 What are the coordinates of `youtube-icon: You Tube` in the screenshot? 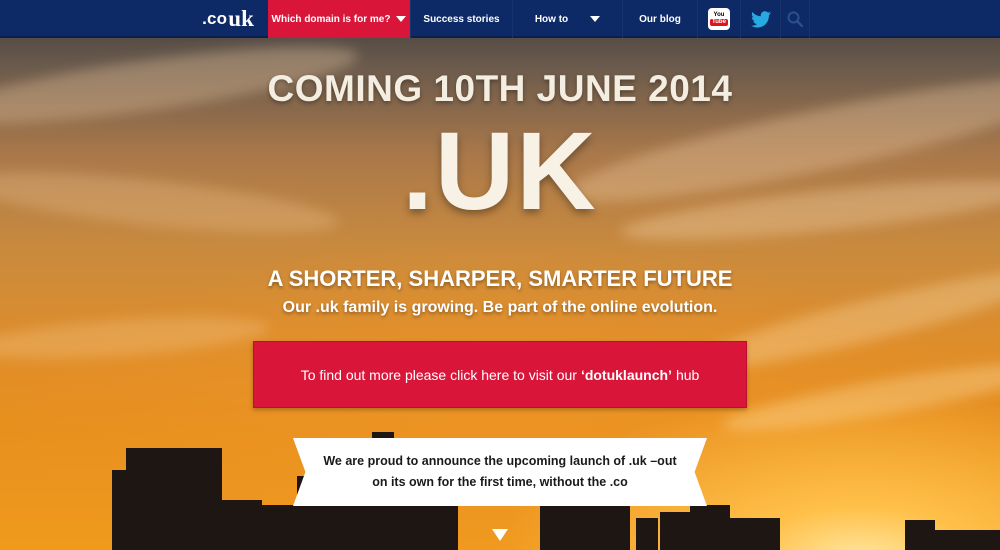 It's located at (719, 19).